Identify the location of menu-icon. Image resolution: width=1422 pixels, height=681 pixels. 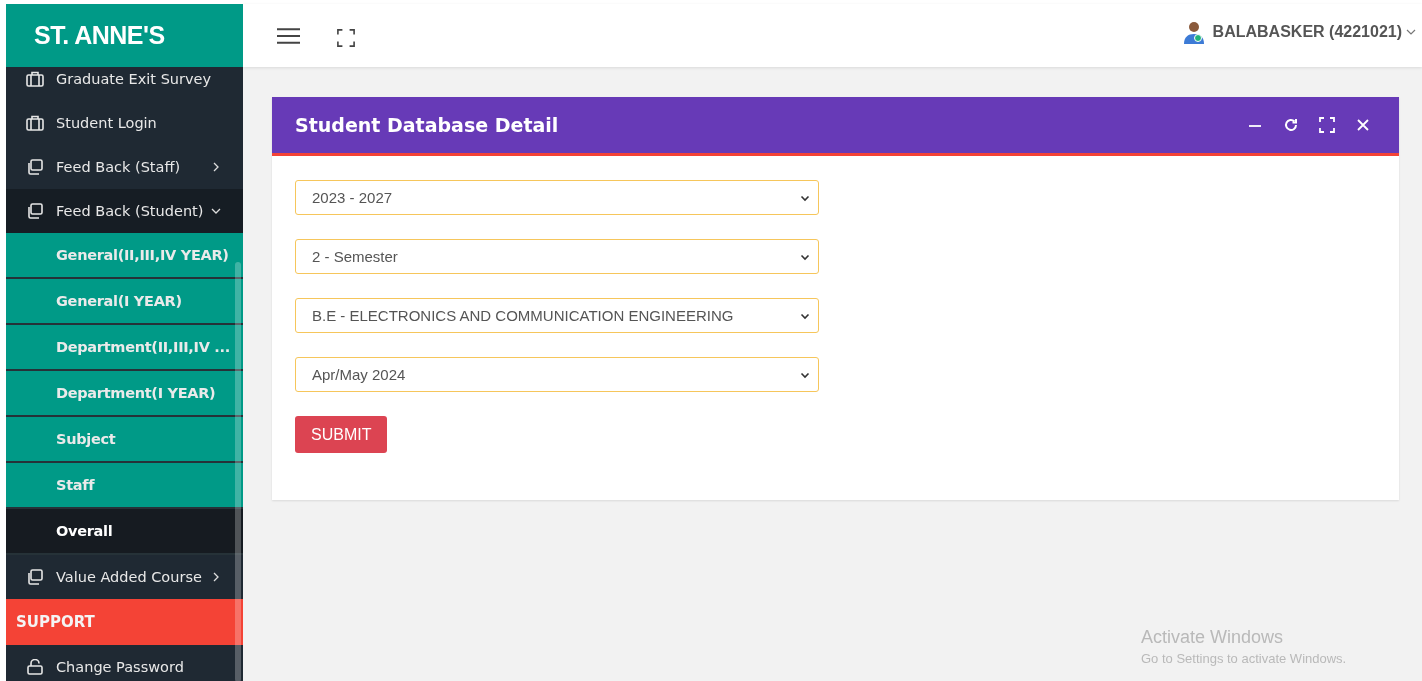
(288, 35).